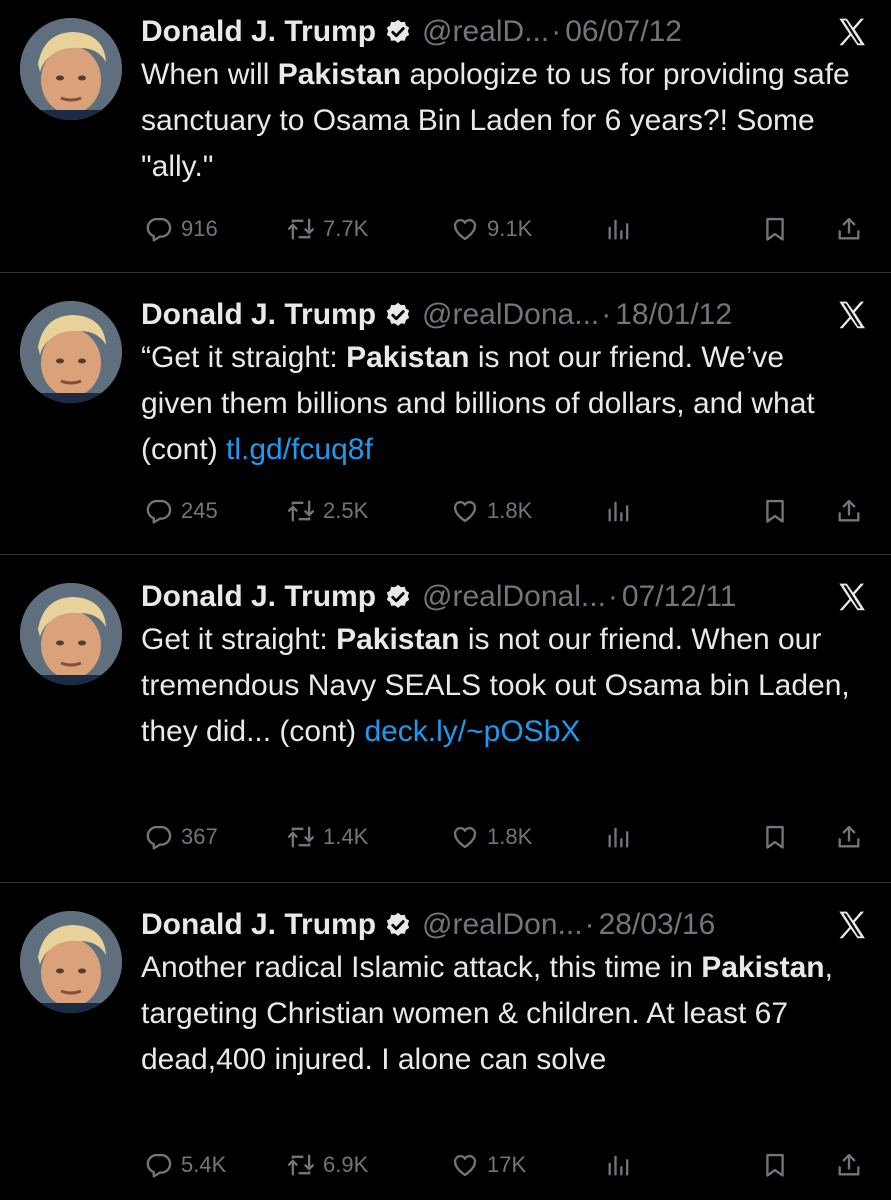  What do you see at coordinates (346, 510) in the screenshot?
I see `retweet-count: 2.5K` at bounding box center [346, 510].